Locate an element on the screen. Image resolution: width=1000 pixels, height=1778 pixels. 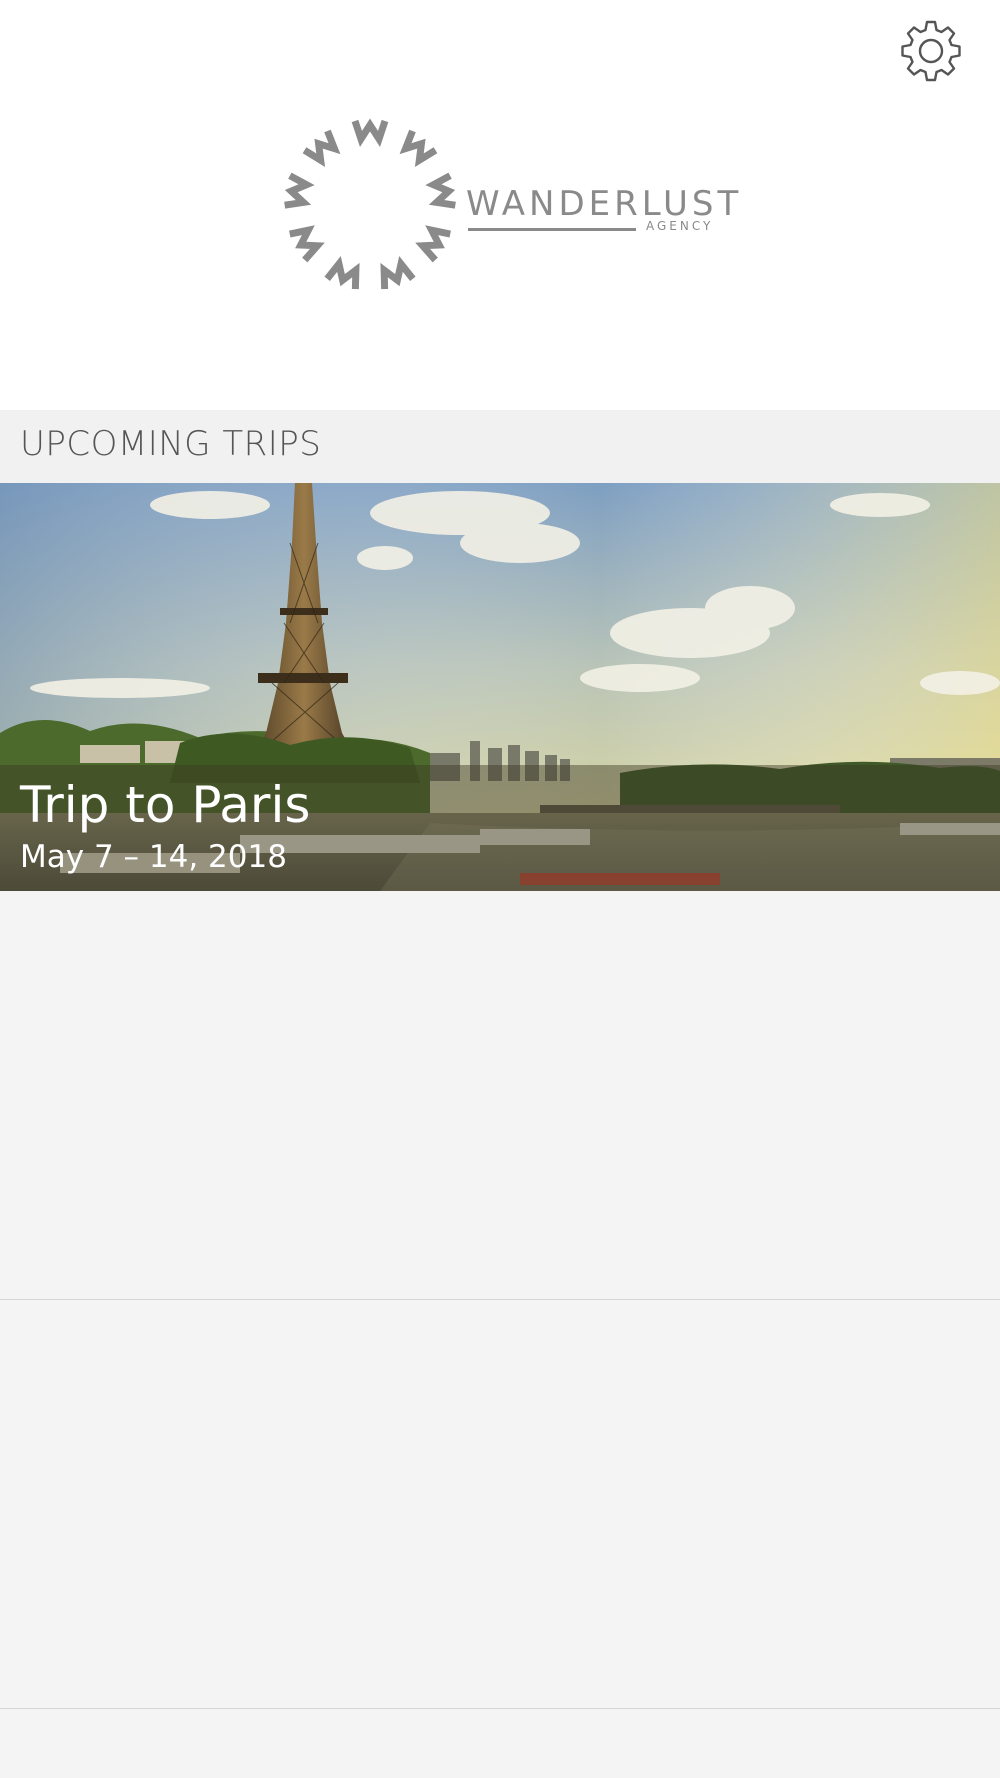
gear-icon is located at coordinates (931, 51).